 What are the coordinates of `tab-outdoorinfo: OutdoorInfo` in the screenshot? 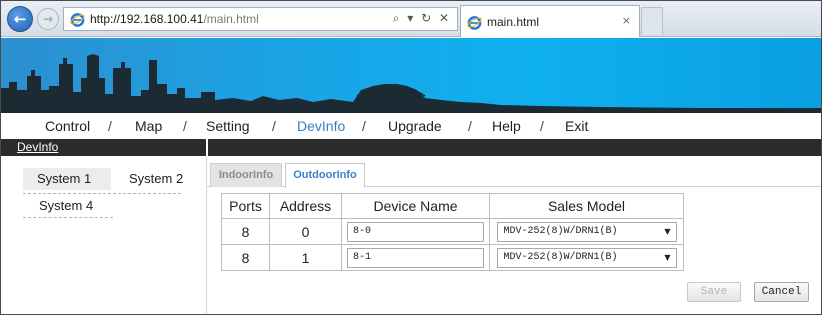 It's located at (325, 175).